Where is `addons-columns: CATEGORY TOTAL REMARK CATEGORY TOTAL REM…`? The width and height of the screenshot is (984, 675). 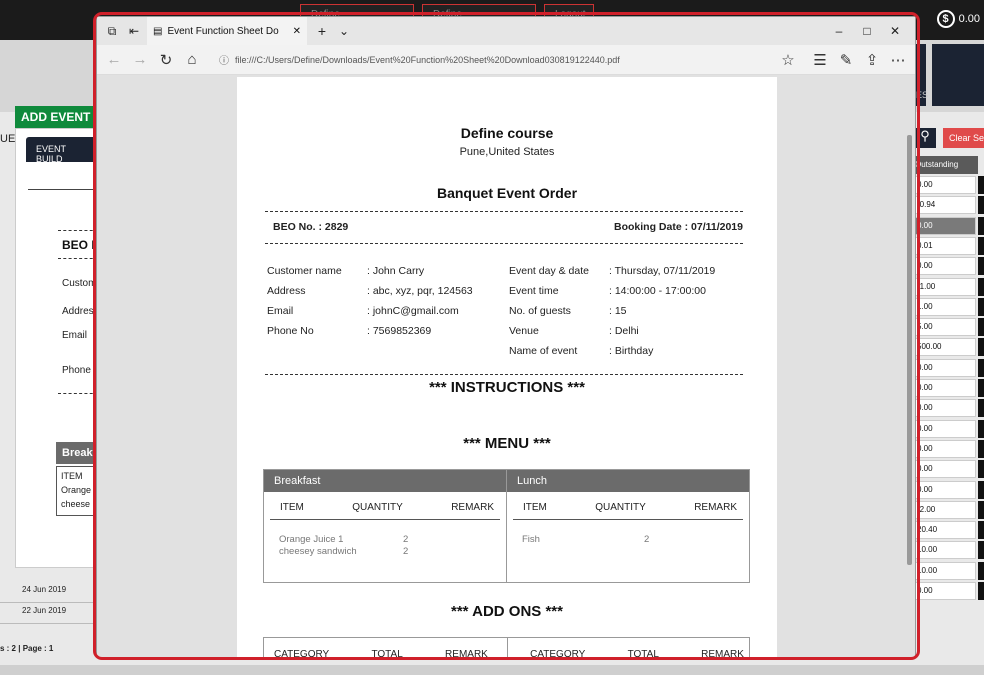
addons-columns: CATEGORY TOTAL REMARK CATEGORY TOTAL REM… is located at coordinates (509, 653).